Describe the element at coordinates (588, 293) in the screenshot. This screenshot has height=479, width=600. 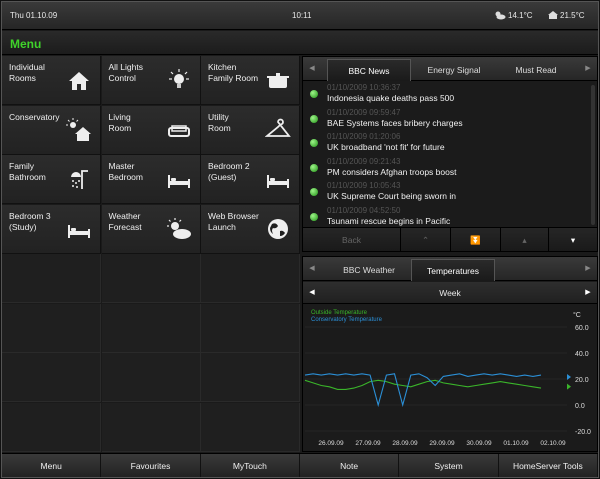
I see `period-next-icon: ▶` at that location.